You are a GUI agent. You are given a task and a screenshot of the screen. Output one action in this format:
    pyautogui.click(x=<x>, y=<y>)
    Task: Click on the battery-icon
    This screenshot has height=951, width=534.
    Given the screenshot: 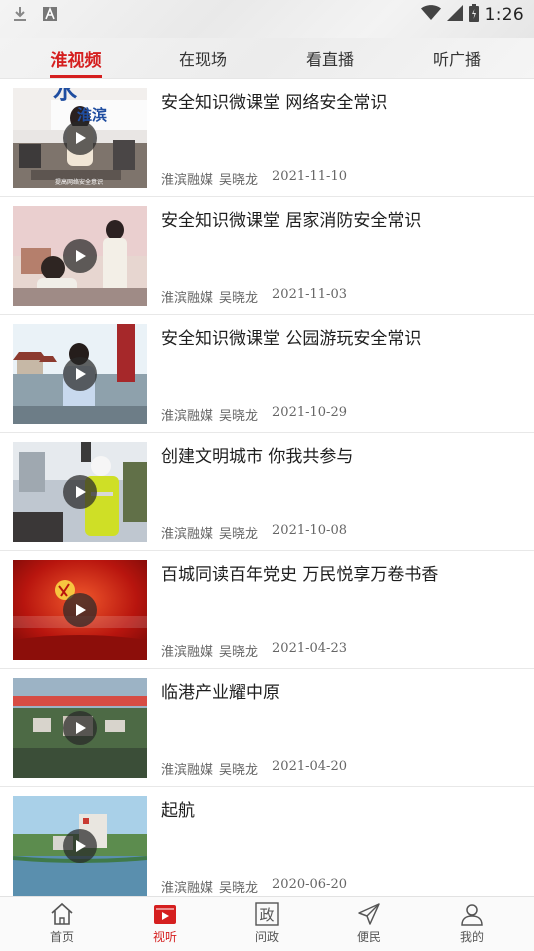 What is the action you would take?
    pyautogui.click(x=473, y=15)
    